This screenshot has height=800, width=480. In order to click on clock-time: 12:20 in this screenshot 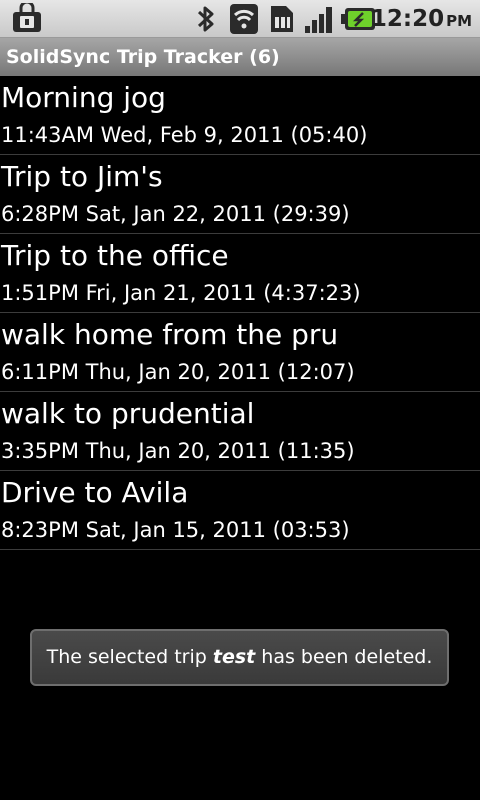, I will do `click(407, 19)`.